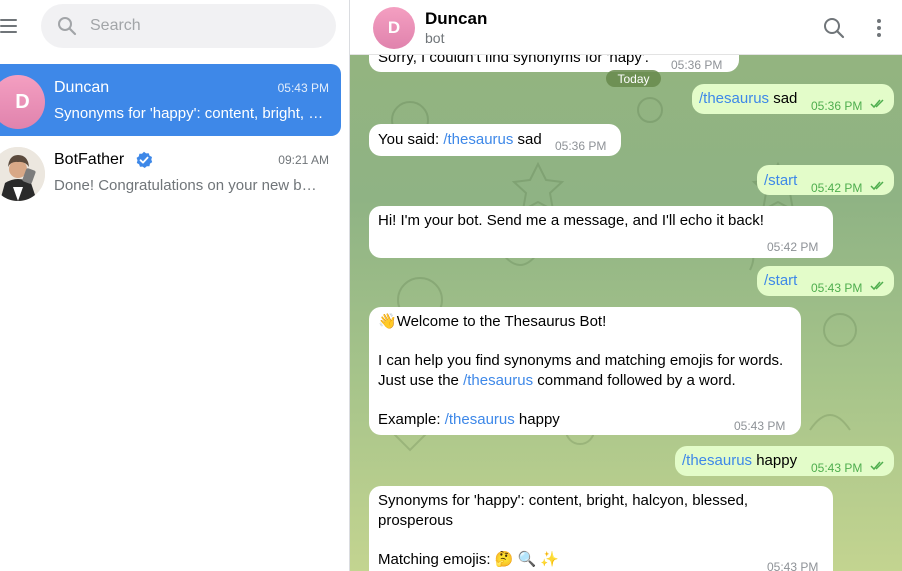  I want to click on search-input, so click(205, 26).